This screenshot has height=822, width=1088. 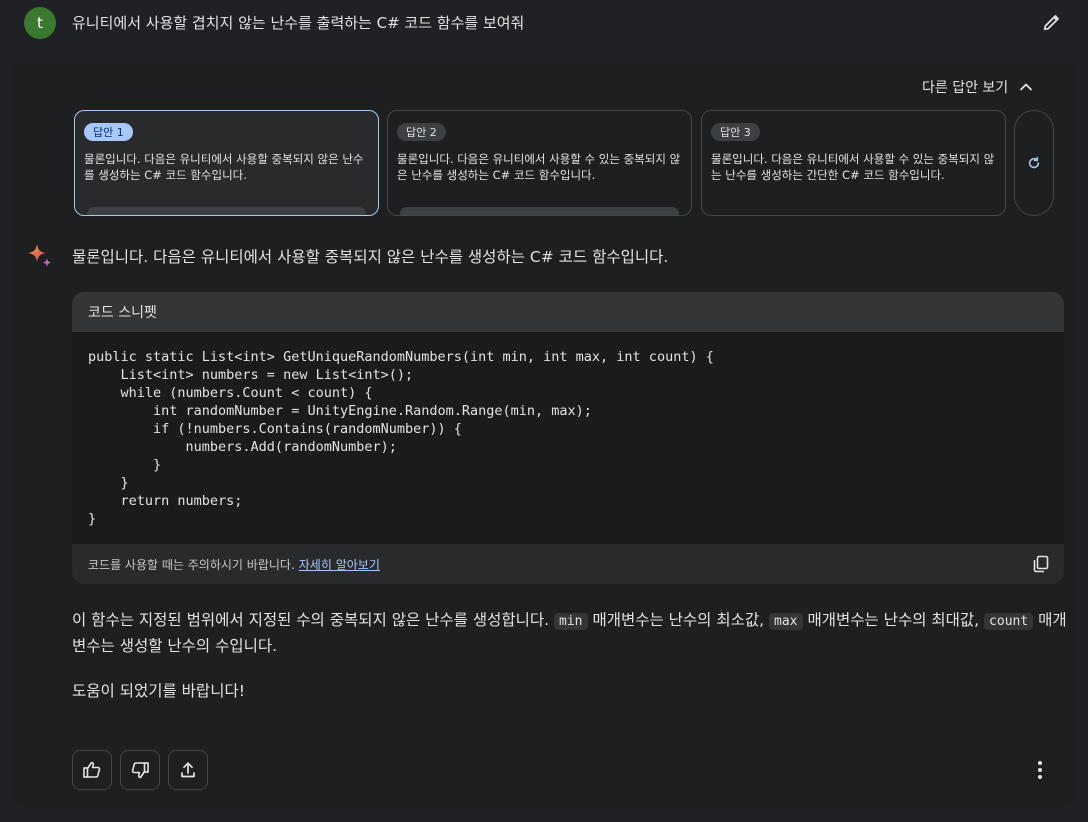 I want to click on answer-closing-paragraph: 도움이 되었기를 바랍니다!, so click(x=158, y=691).